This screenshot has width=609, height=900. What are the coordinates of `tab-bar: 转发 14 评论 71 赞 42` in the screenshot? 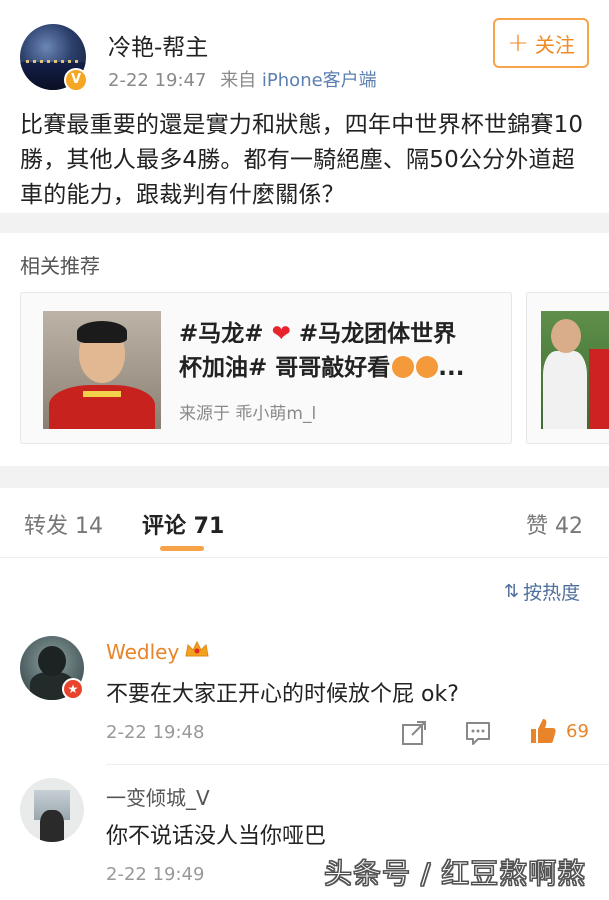 It's located at (304, 523).